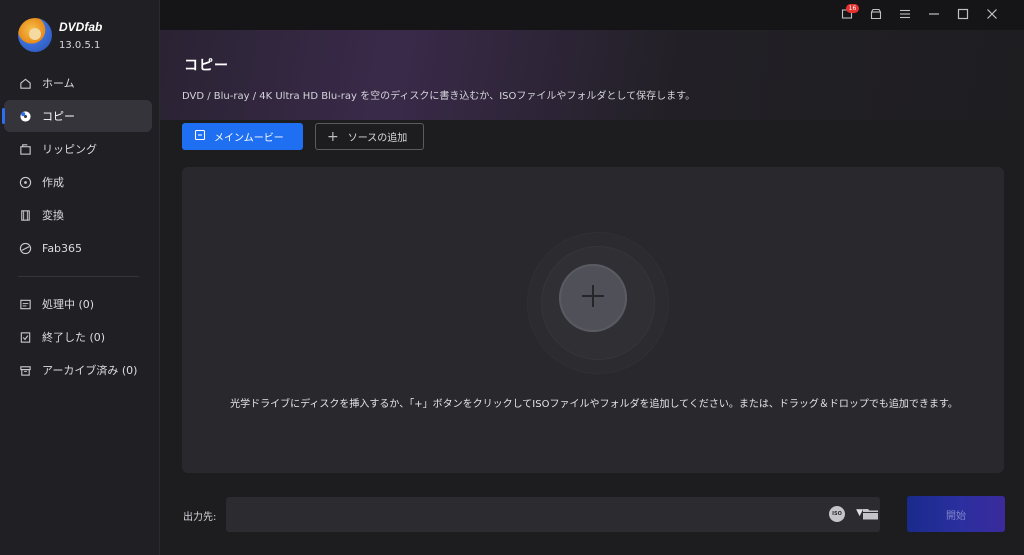  What do you see at coordinates (25, 83) in the screenshot?
I see `home-icon` at bounding box center [25, 83].